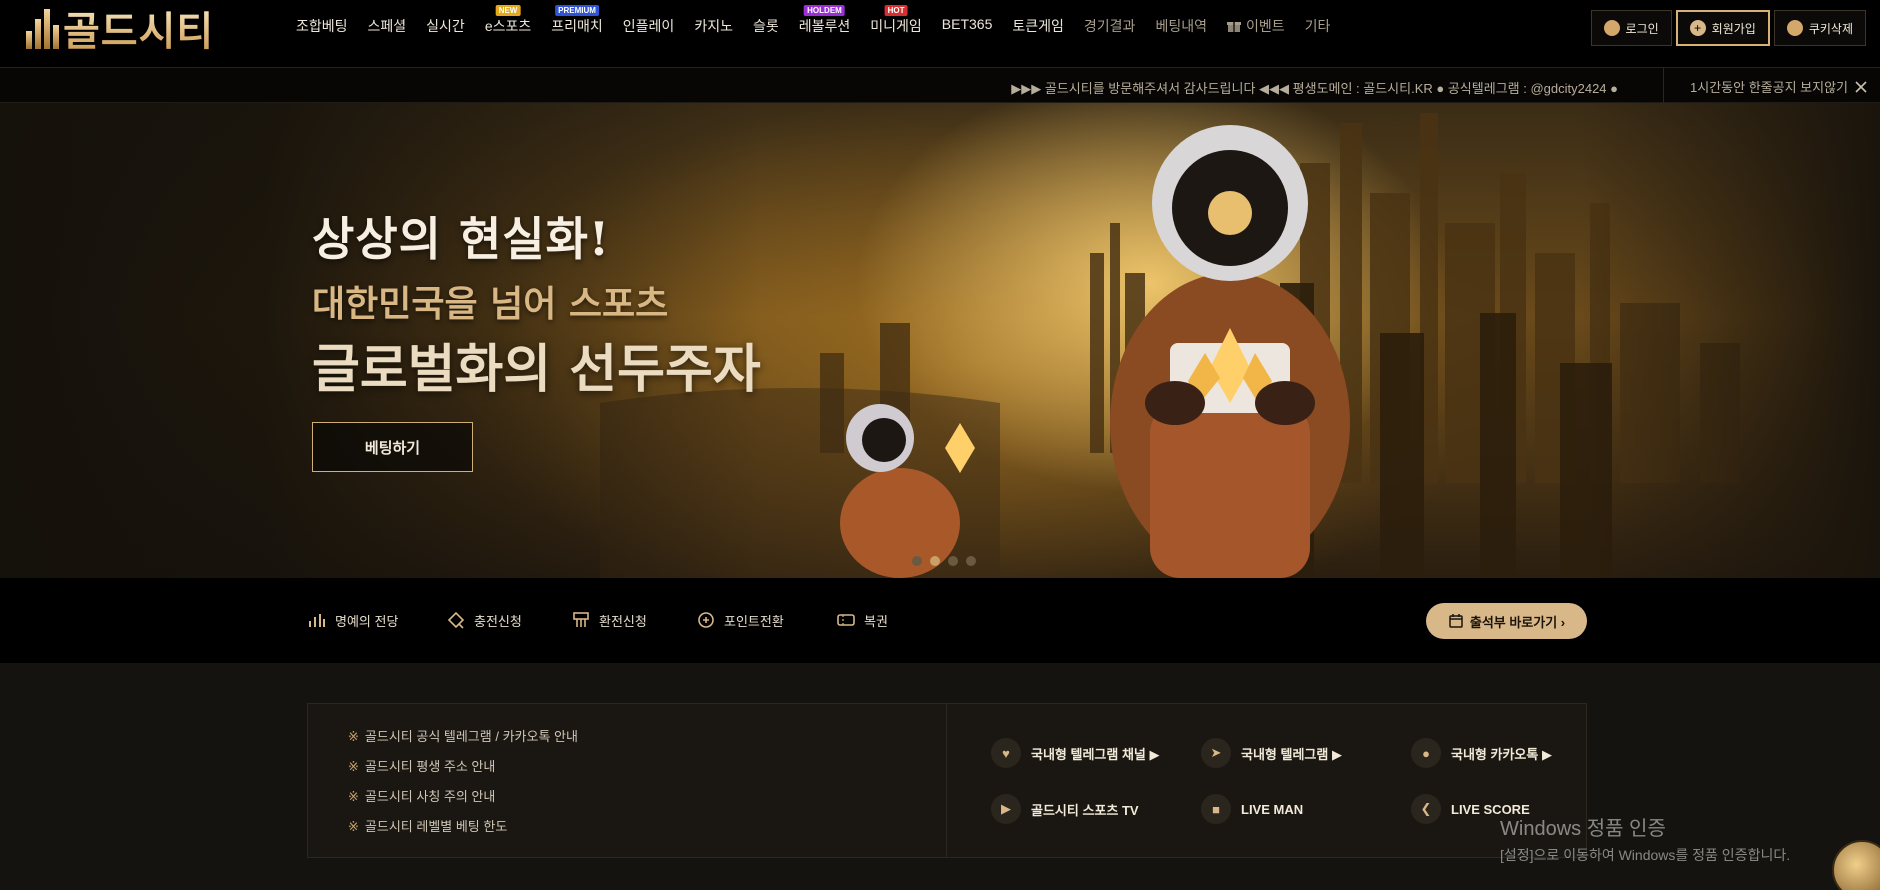 The height and width of the screenshot is (890, 1880). I want to click on notice-text: 골드시티 레벨별 베팅 한도, so click(436, 826).